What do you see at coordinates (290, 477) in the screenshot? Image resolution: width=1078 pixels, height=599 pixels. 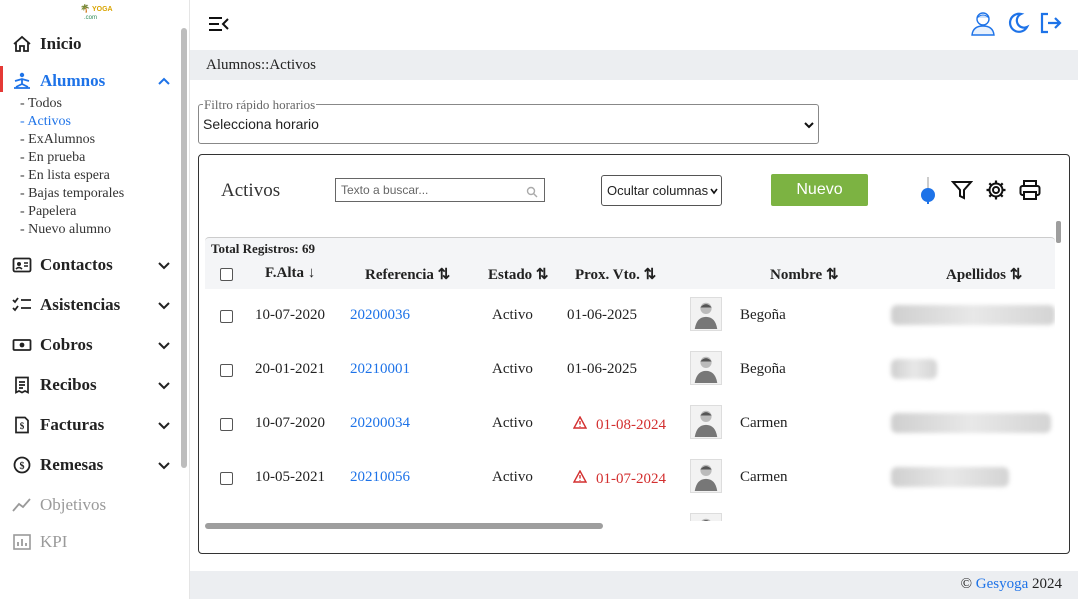 I see `cell-alta: 10-05-2021` at bounding box center [290, 477].